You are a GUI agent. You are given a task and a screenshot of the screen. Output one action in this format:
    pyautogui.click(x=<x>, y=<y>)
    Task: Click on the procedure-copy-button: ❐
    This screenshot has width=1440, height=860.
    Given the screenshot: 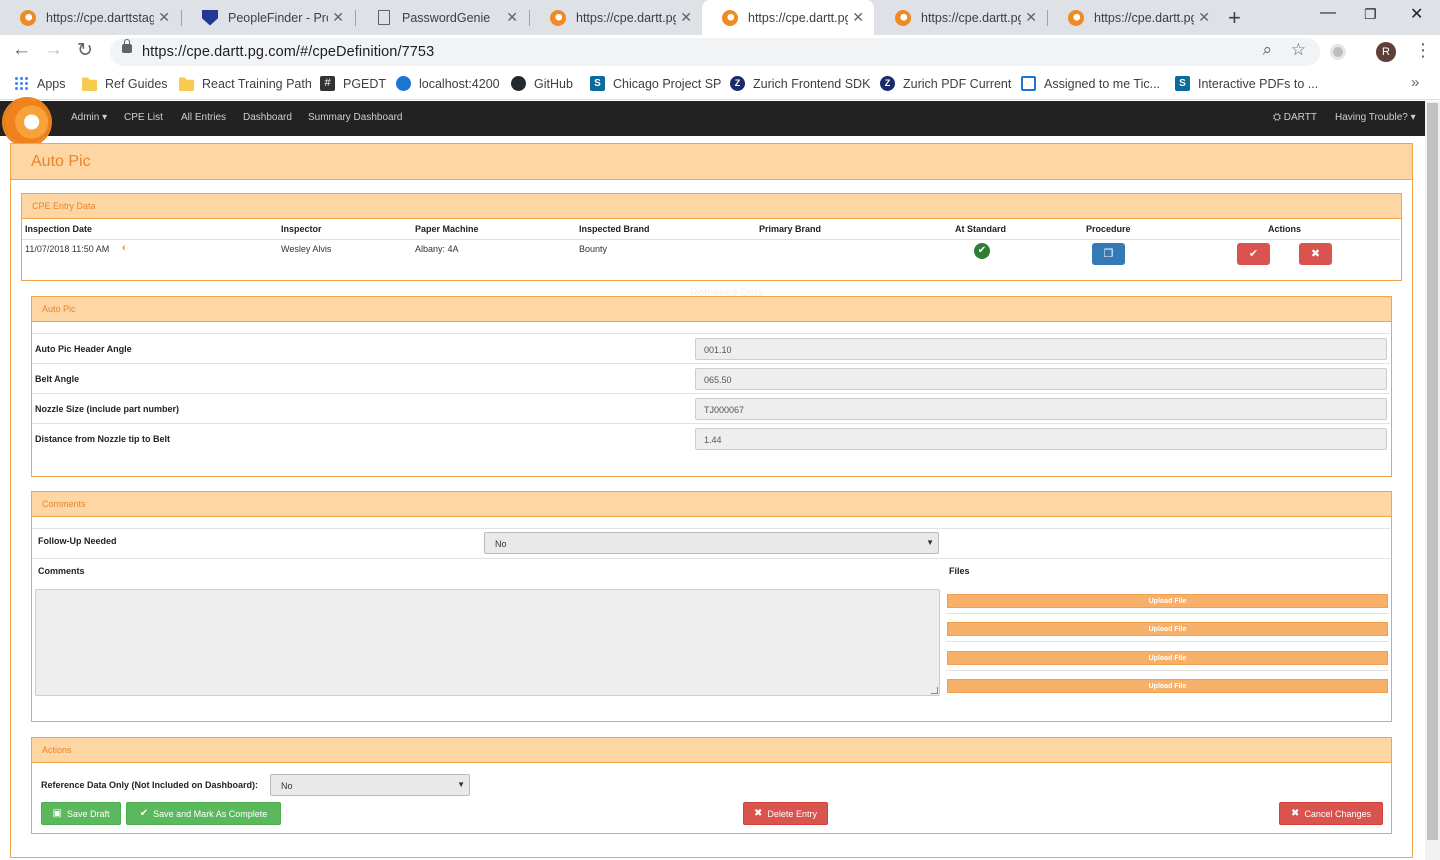 What is the action you would take?
    pyautogui.click(x=1108, y=254)
    